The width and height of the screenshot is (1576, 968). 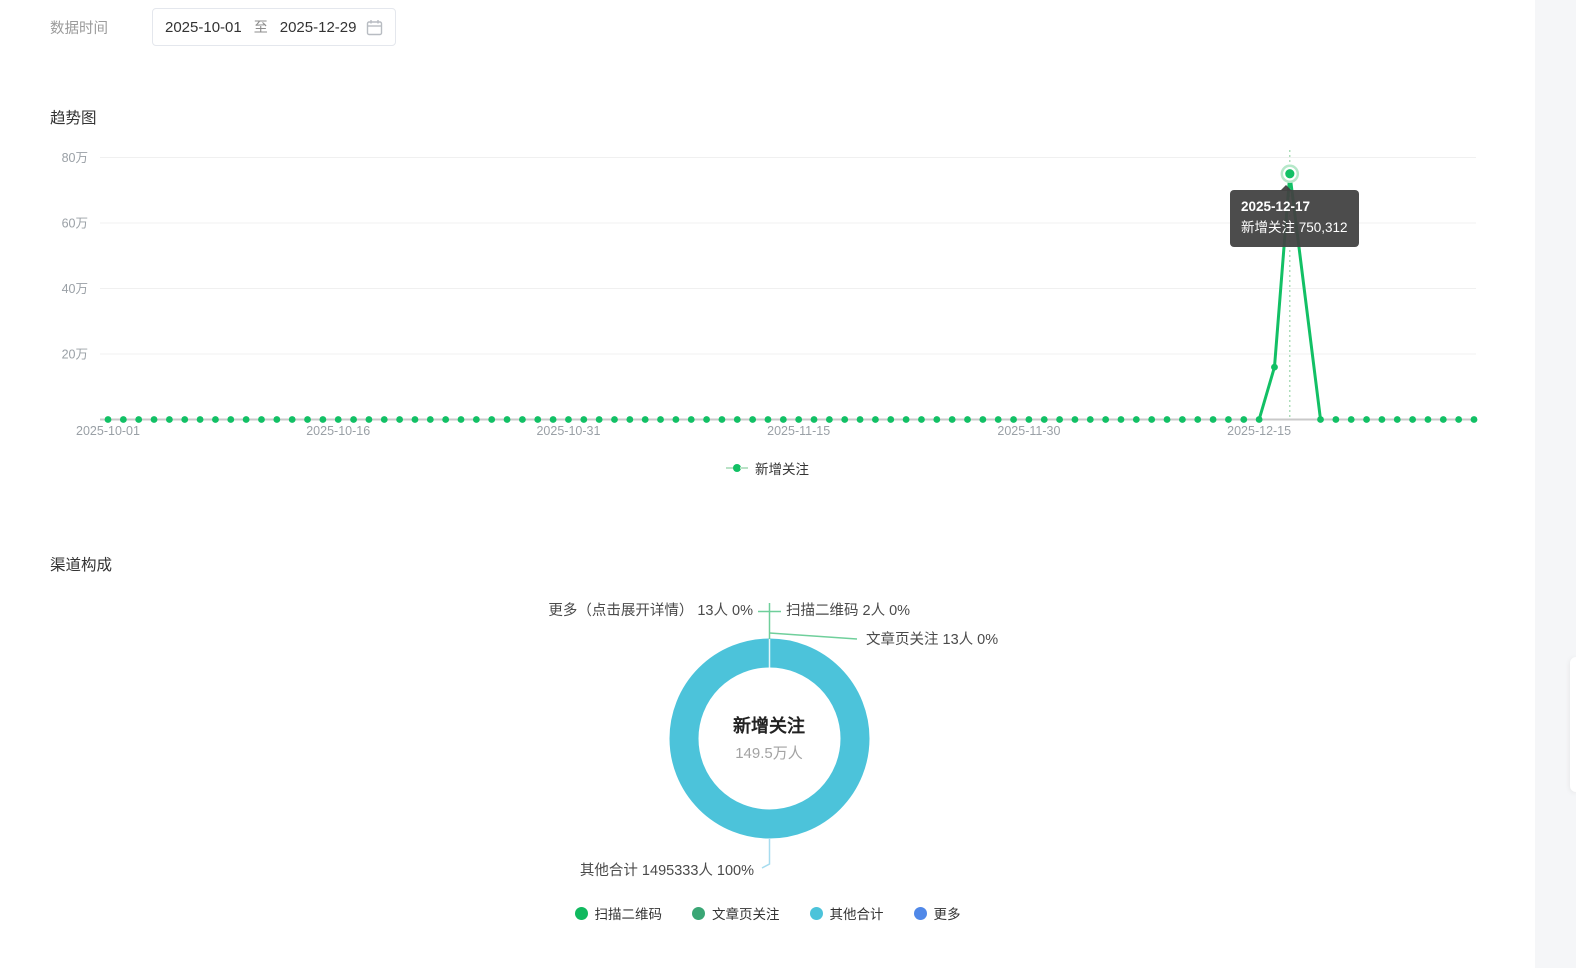 What do you see at coordinates (203, 27) in the screenshot?
I see `start-date-value: 2025-10-01` at bounding box center [203, 27].